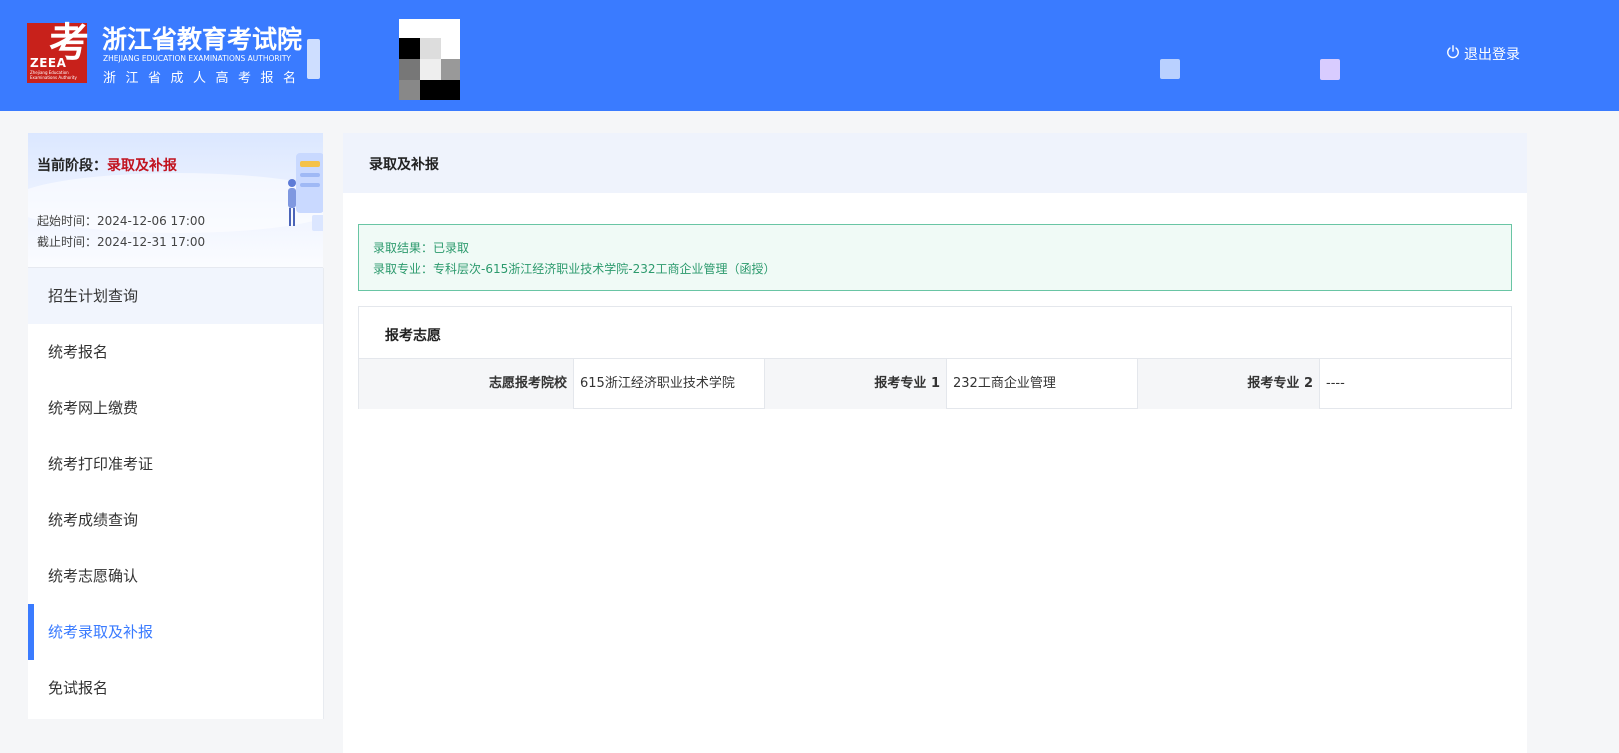 This screenshot has width=1619, height=753. Describe the element at coordinates (204, 78) in the screenshot. I see `org-subtitle: 浙江省成人高考报名` at that location.